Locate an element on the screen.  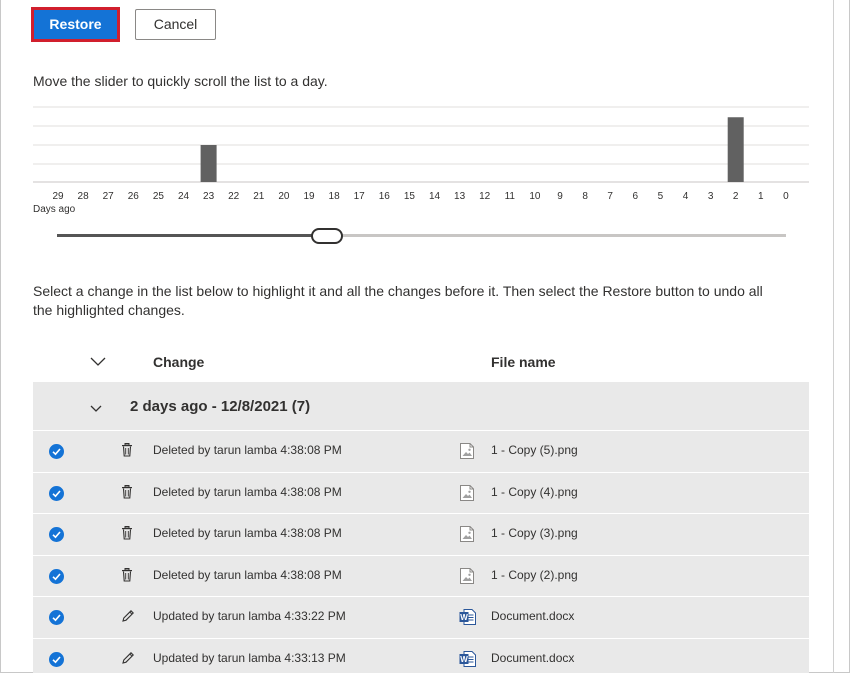
day-slider-fill is located at coordinates (192, 235).